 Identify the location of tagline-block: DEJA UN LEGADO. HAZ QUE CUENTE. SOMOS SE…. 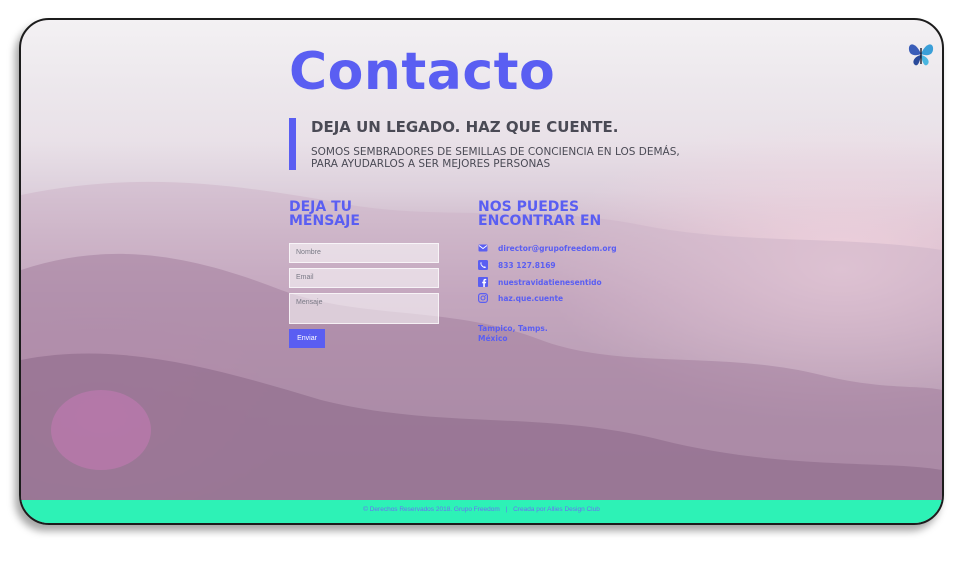
(499, 146).